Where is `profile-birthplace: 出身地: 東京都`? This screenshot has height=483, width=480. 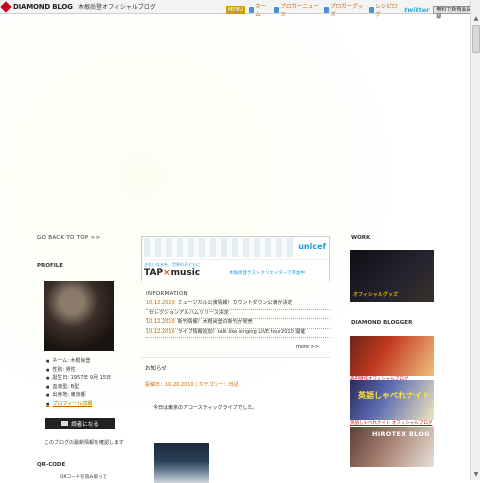
profile-birthplace: 出身地: 東京都 is located at coordinates (78, 395).